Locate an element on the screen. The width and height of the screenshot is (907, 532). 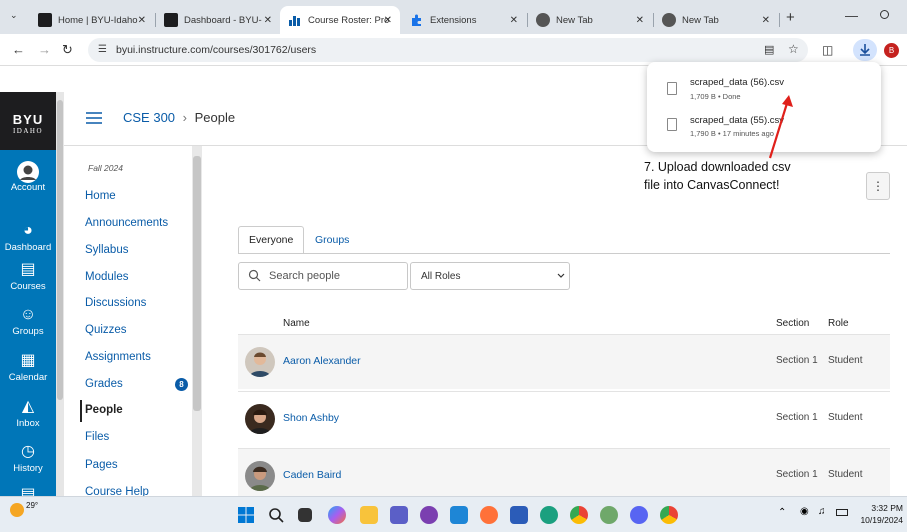
download-button is located at coordinates (865, 50).